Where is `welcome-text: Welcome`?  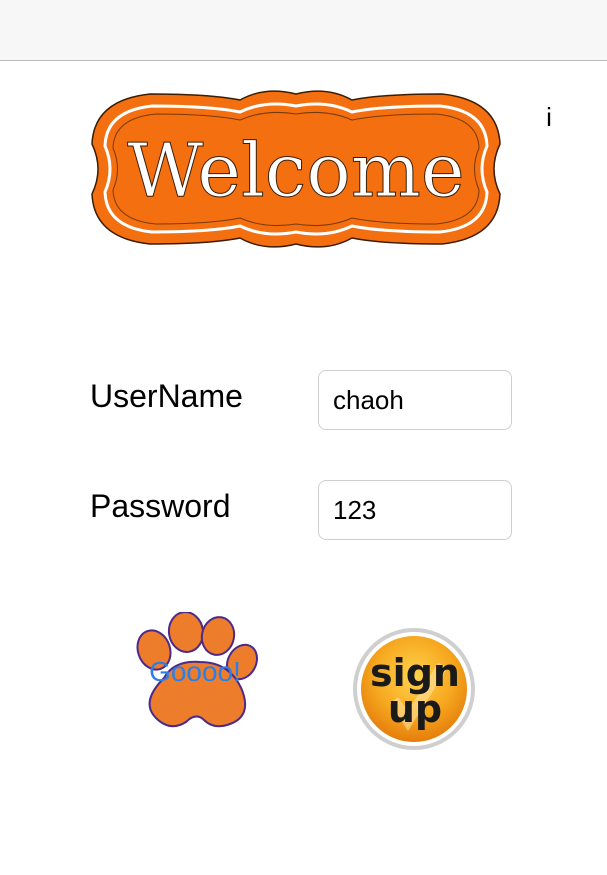
welcome-text: Welcome is located at coordinates (295, 171).